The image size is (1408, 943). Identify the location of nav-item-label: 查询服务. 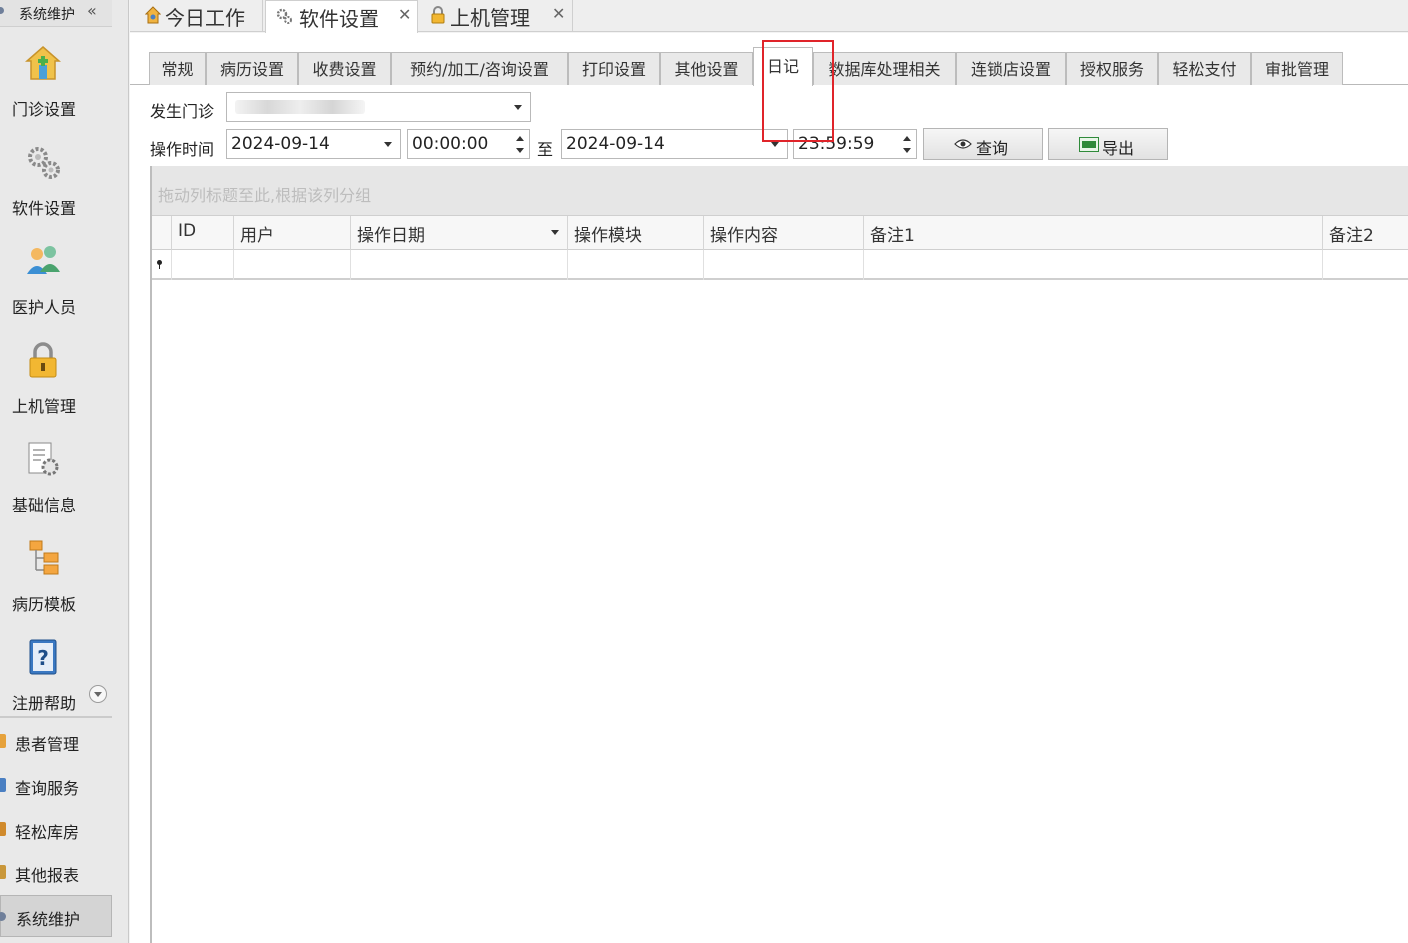
(47, 788).